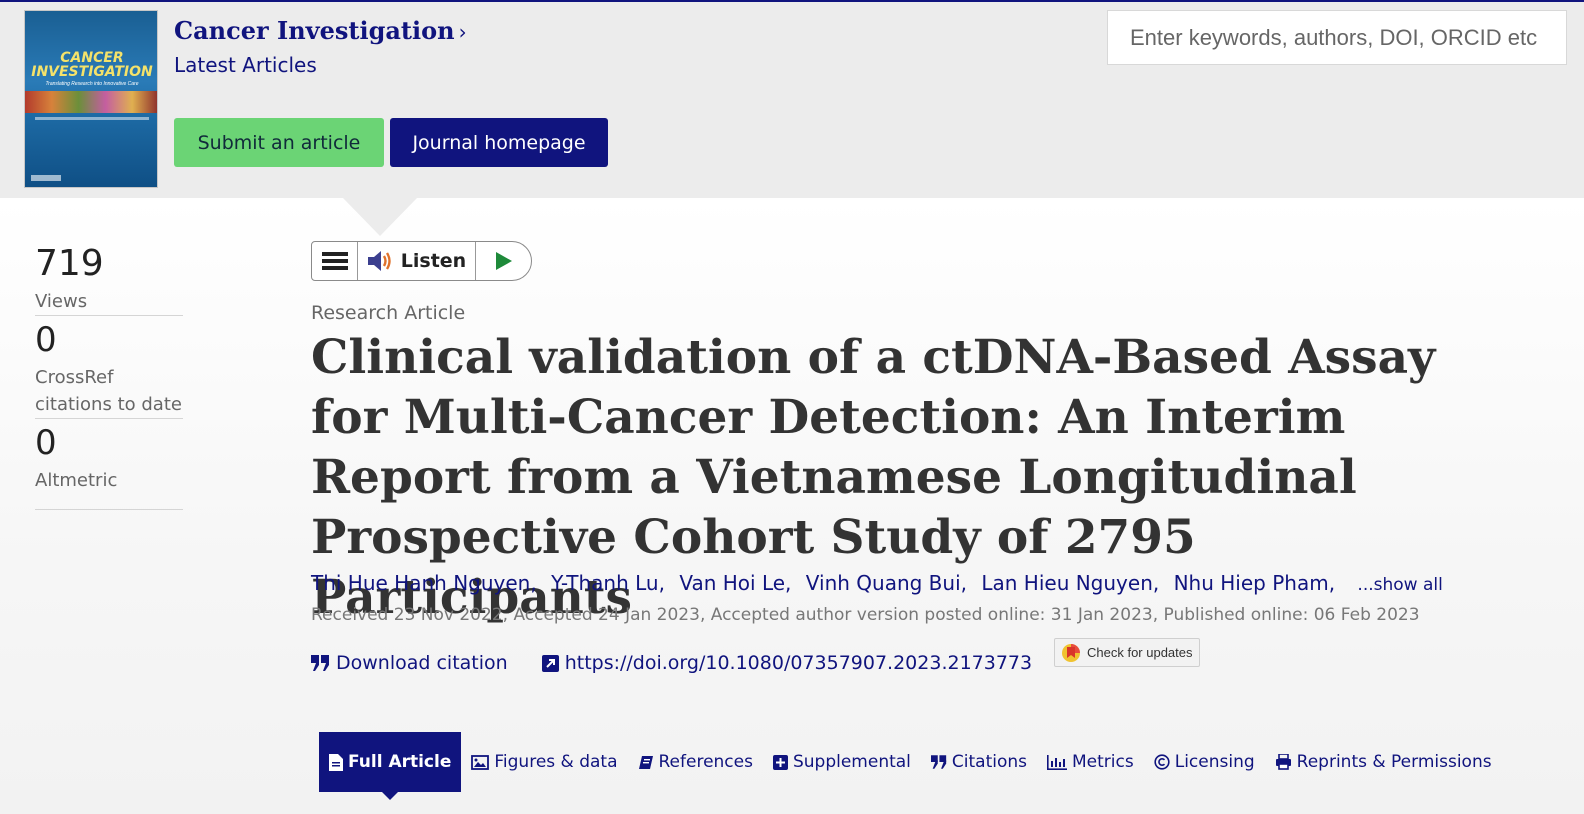 The image size is (1584, 814). I want to click on tab-licensing: Licensing, so click(1204, 762).